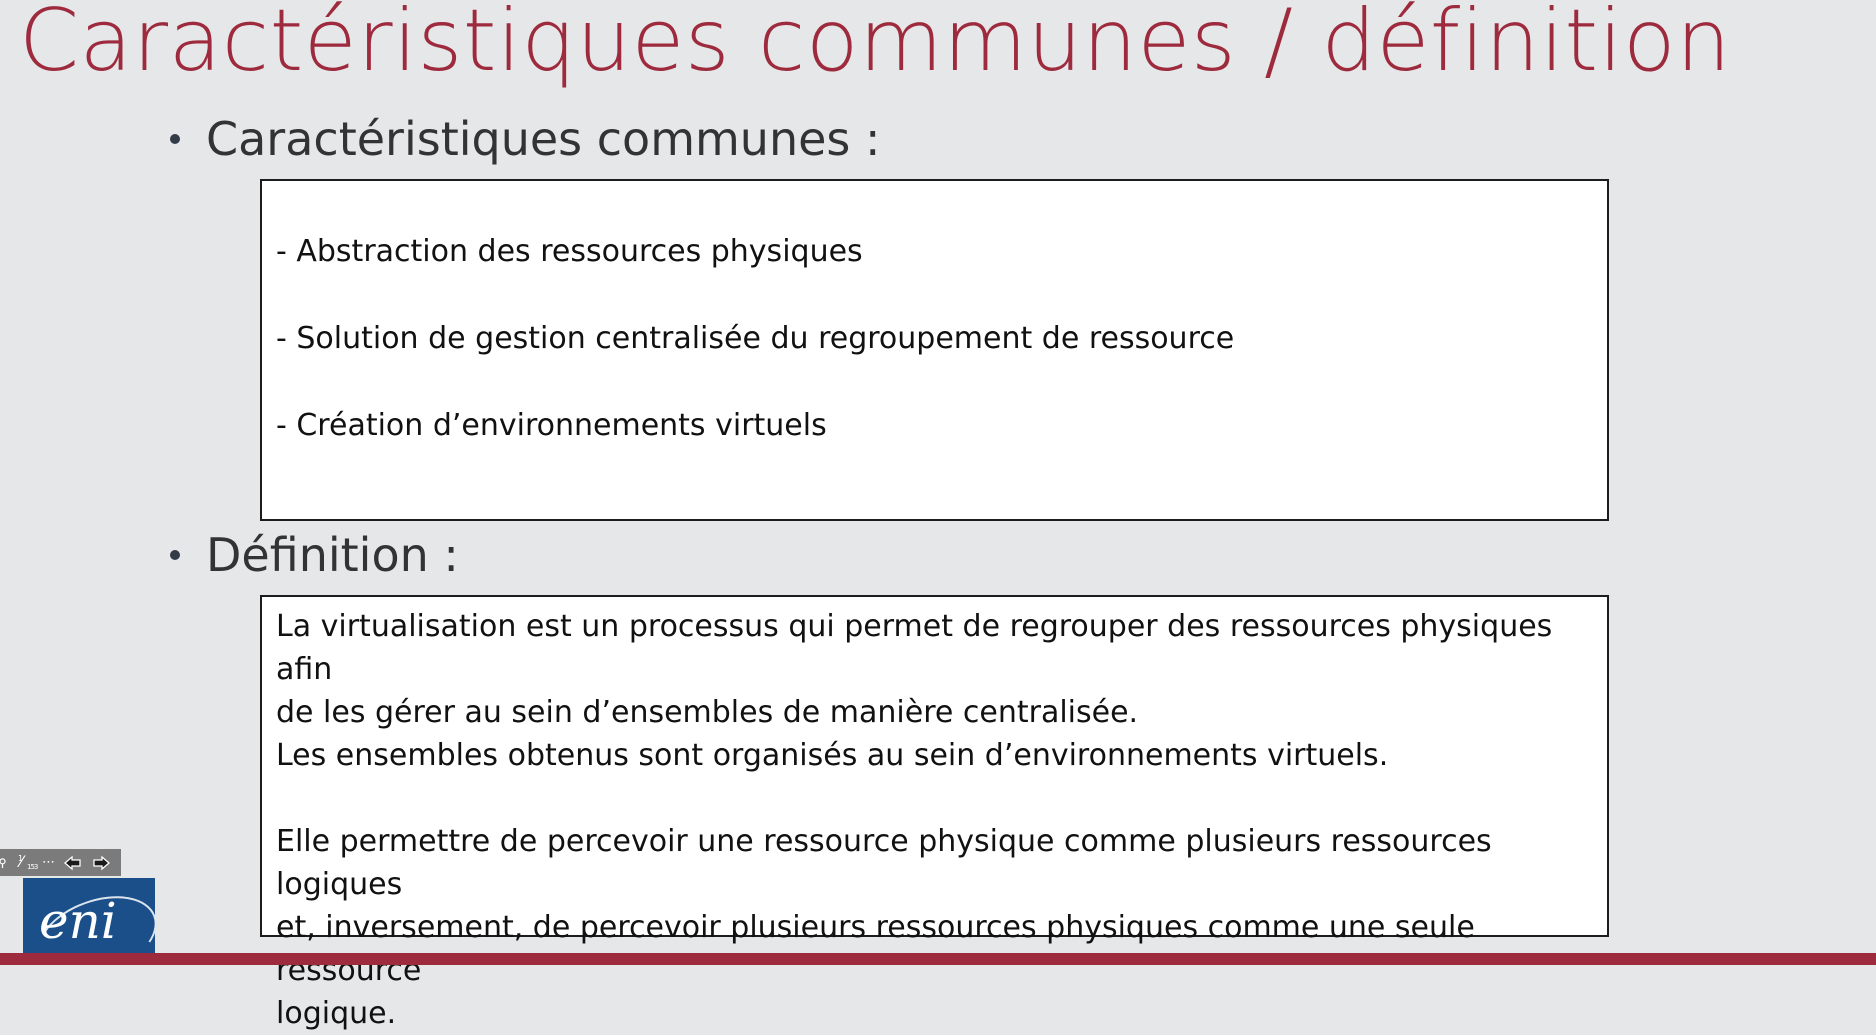 This screenshot has height=1035, width=1876. I want to click on bullet-heading: Définition :, so click(332, 555).